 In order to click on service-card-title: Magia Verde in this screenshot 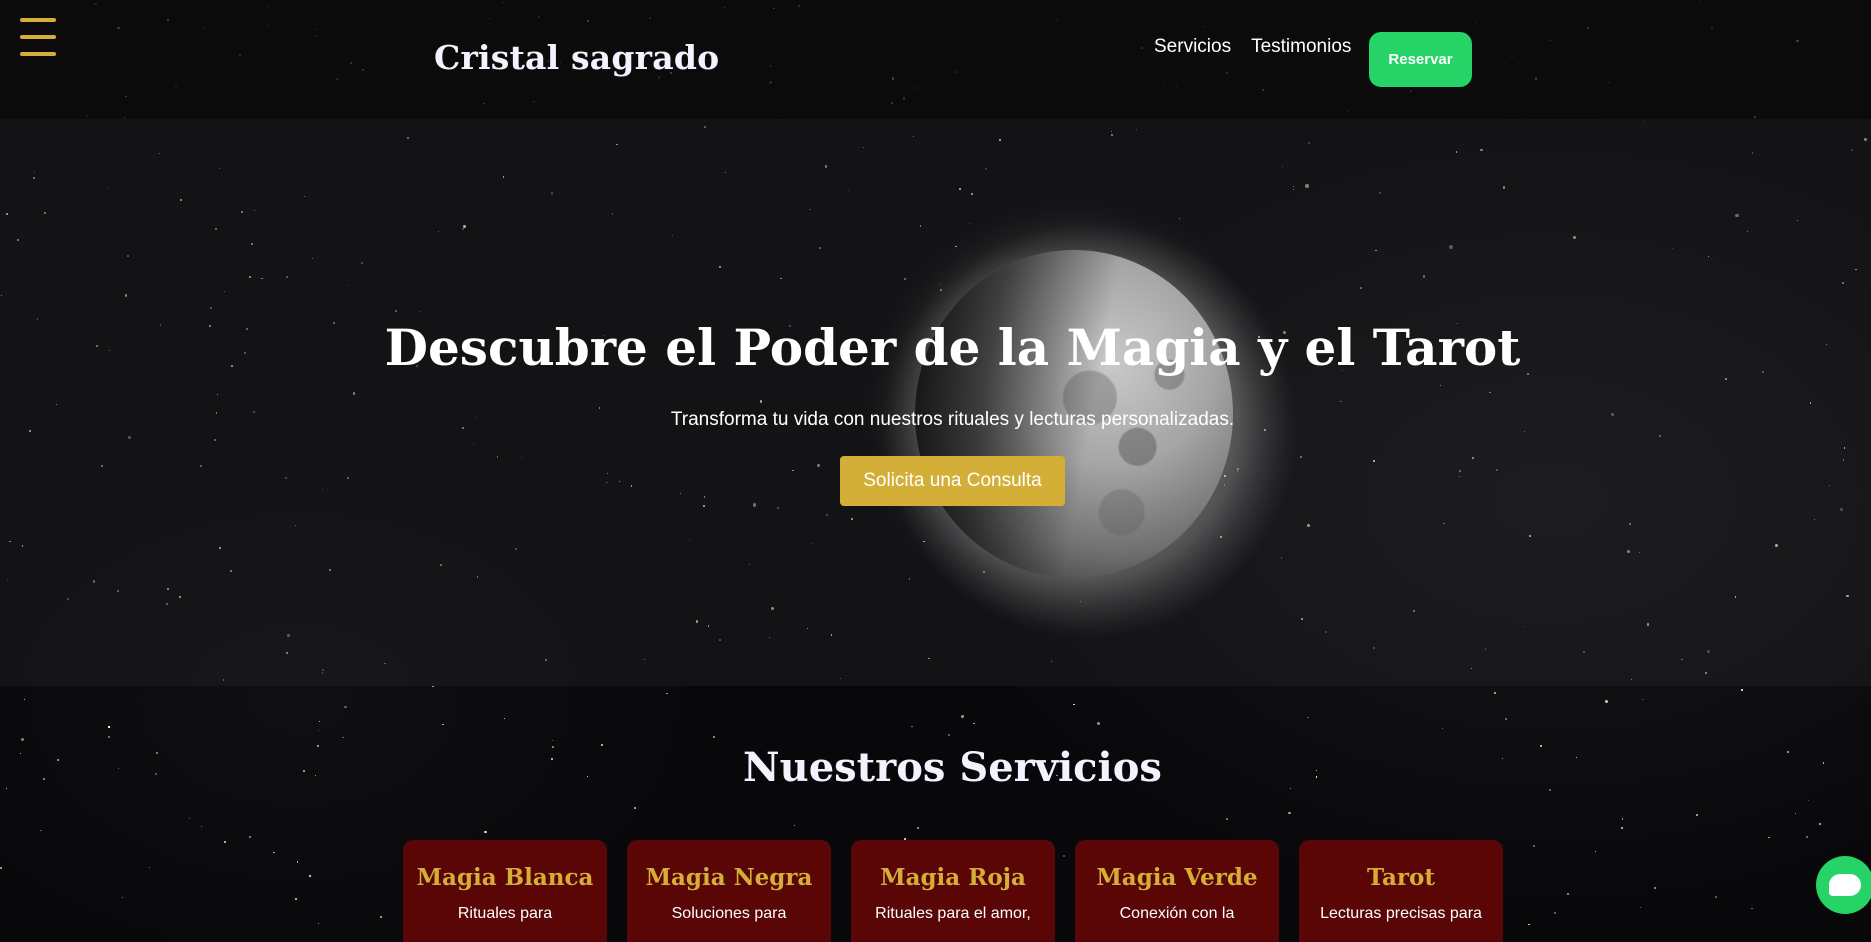, I will do `click(1177, 877)`.